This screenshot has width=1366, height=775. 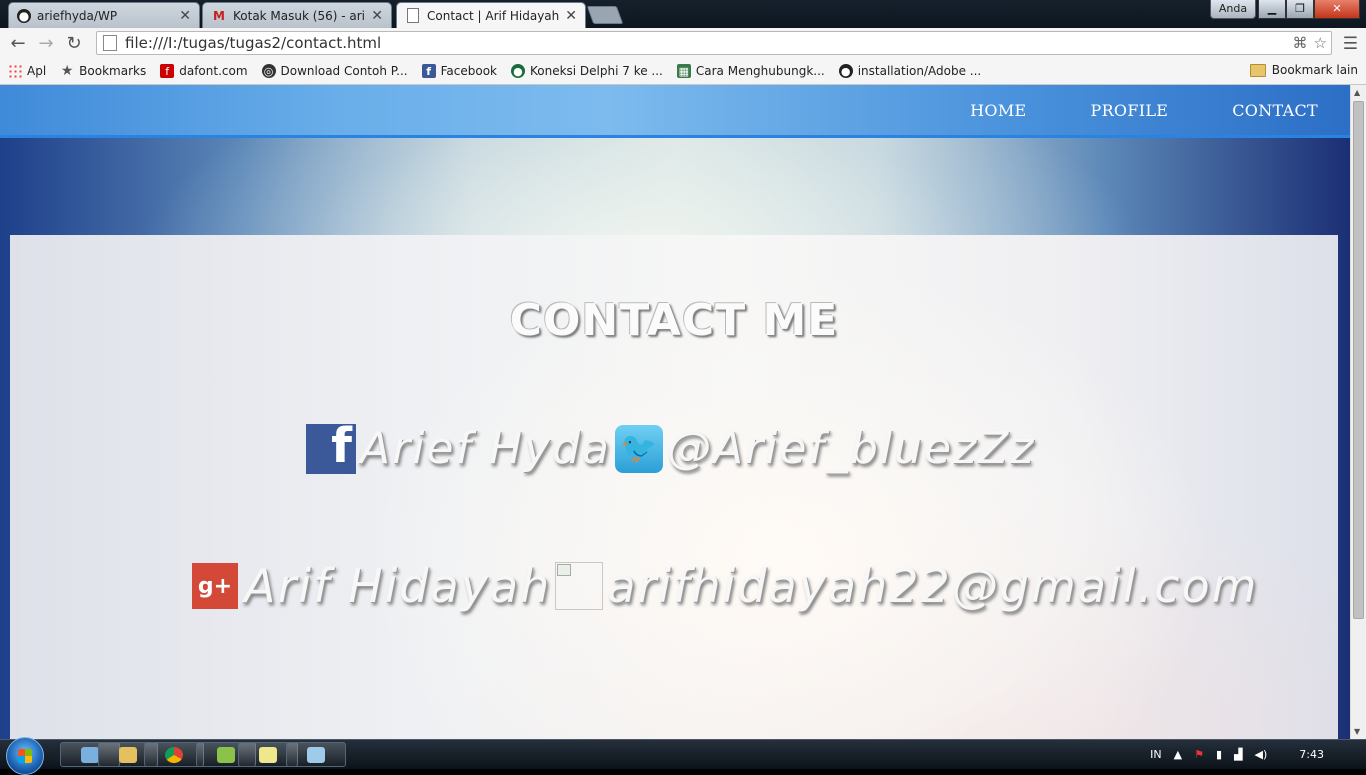 I want to click on tab-label: ariefhyda/WP, so click(x=77, y=15).